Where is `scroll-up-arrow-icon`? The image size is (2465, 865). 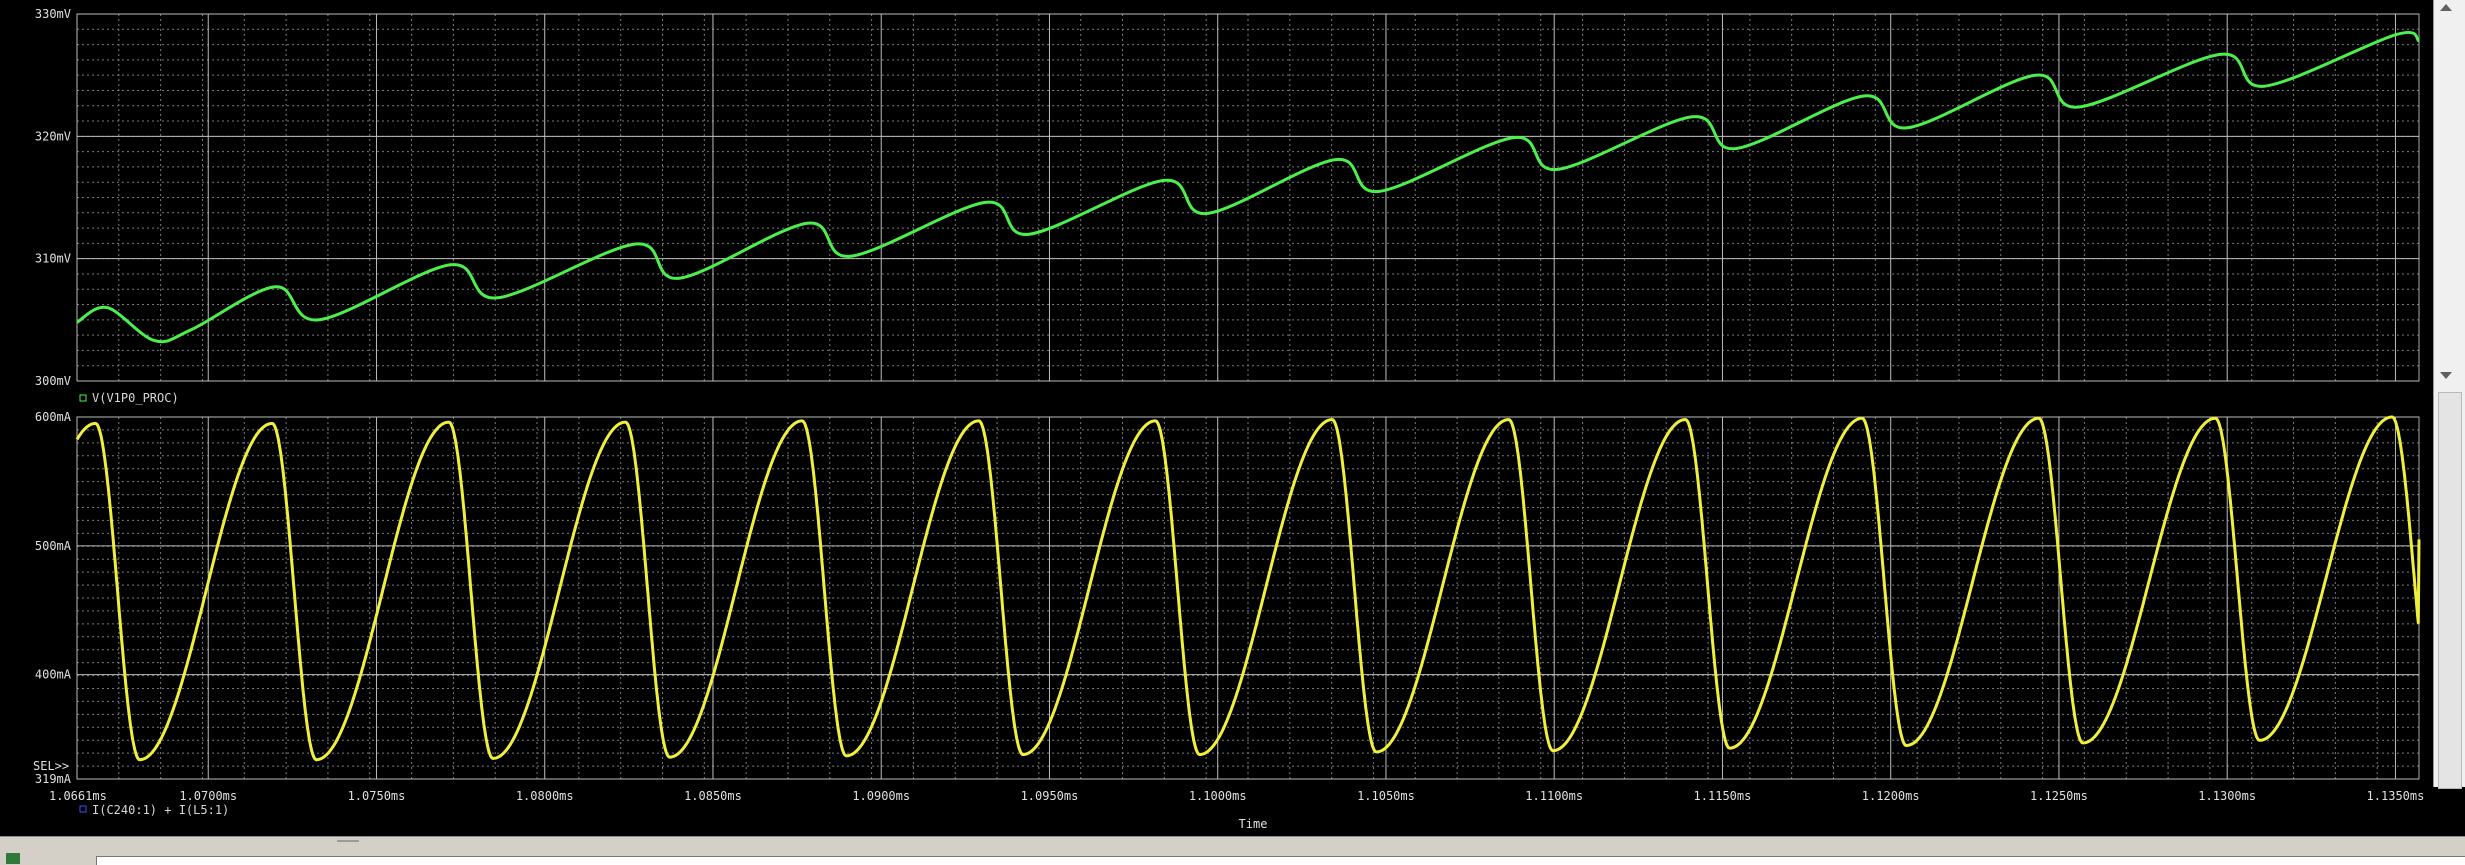 scroll-up-arrow-icon is located at coordinates (2446, 7).